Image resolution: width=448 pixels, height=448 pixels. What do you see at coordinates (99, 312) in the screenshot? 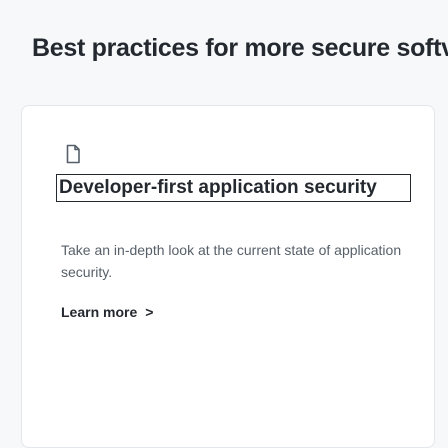
I see `learn-more-label: Learn more` at bounding box center [99, 312].